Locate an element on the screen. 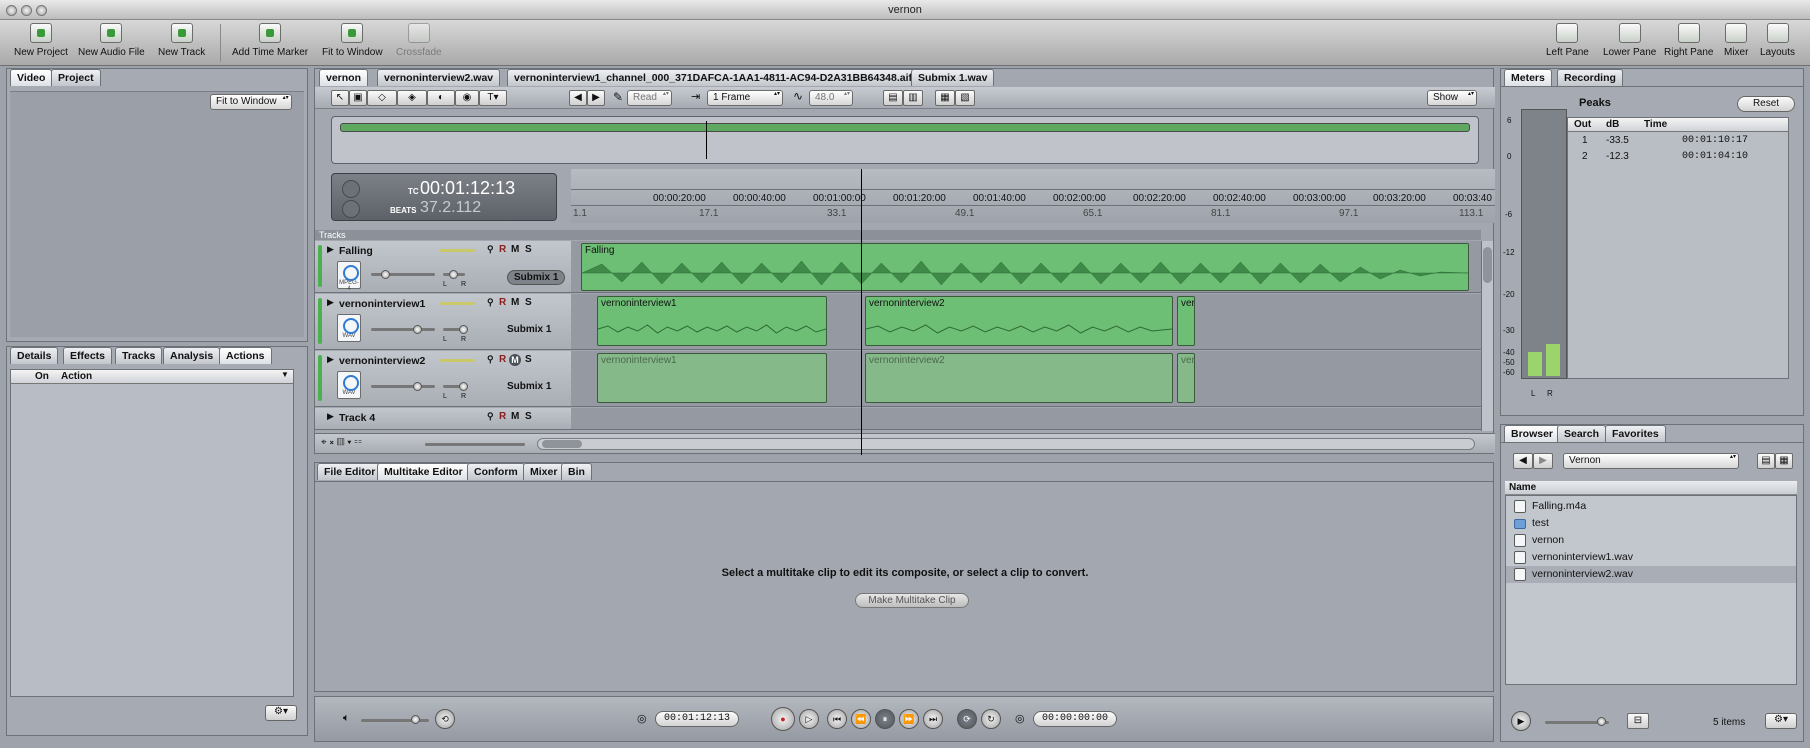  tab-effects: Effects is located at coordinates (88, 355).